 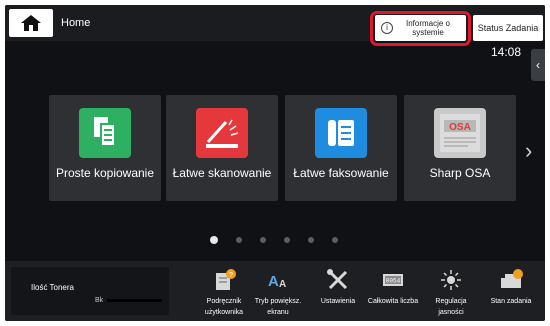 I want to click on quick-action-settings: Ustawienia, so click(x=338, y=287).